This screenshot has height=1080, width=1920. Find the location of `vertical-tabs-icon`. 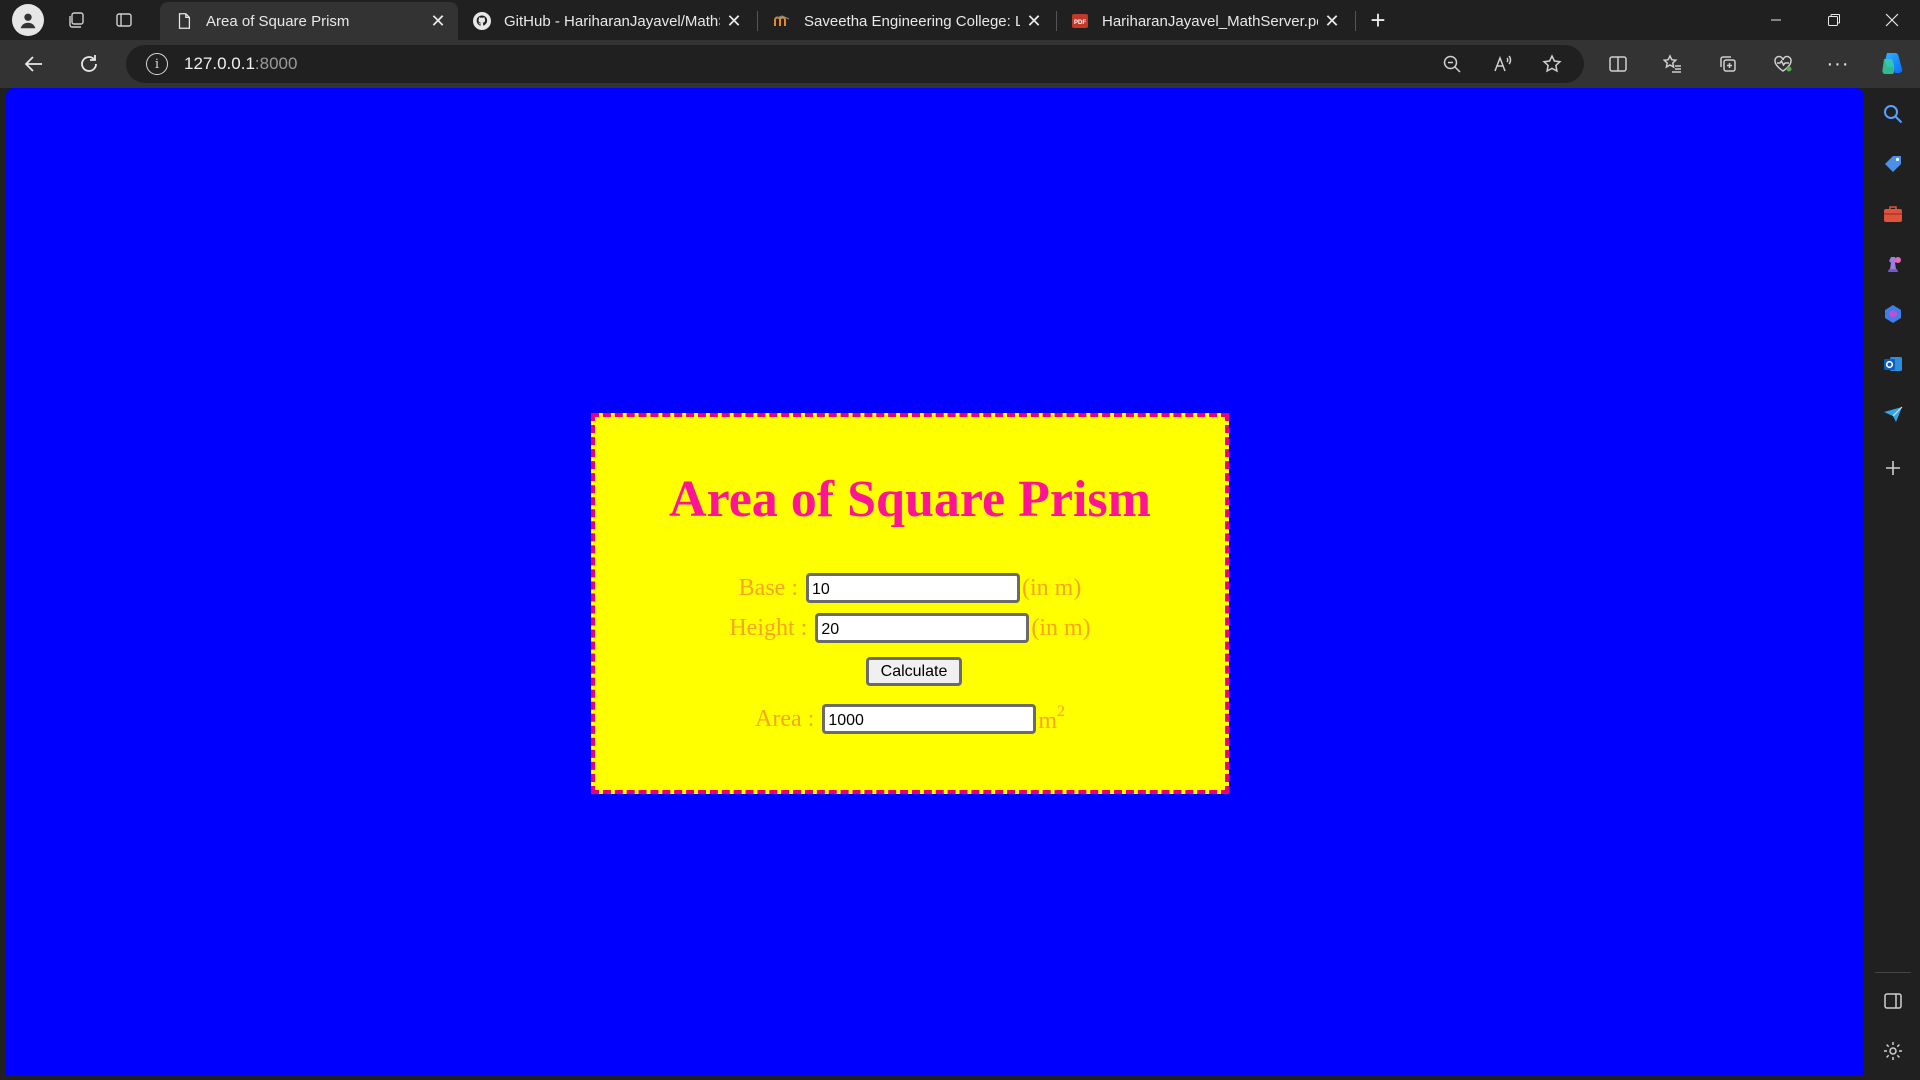

vertical-tabs-icon is located at coordinates (124, 20).